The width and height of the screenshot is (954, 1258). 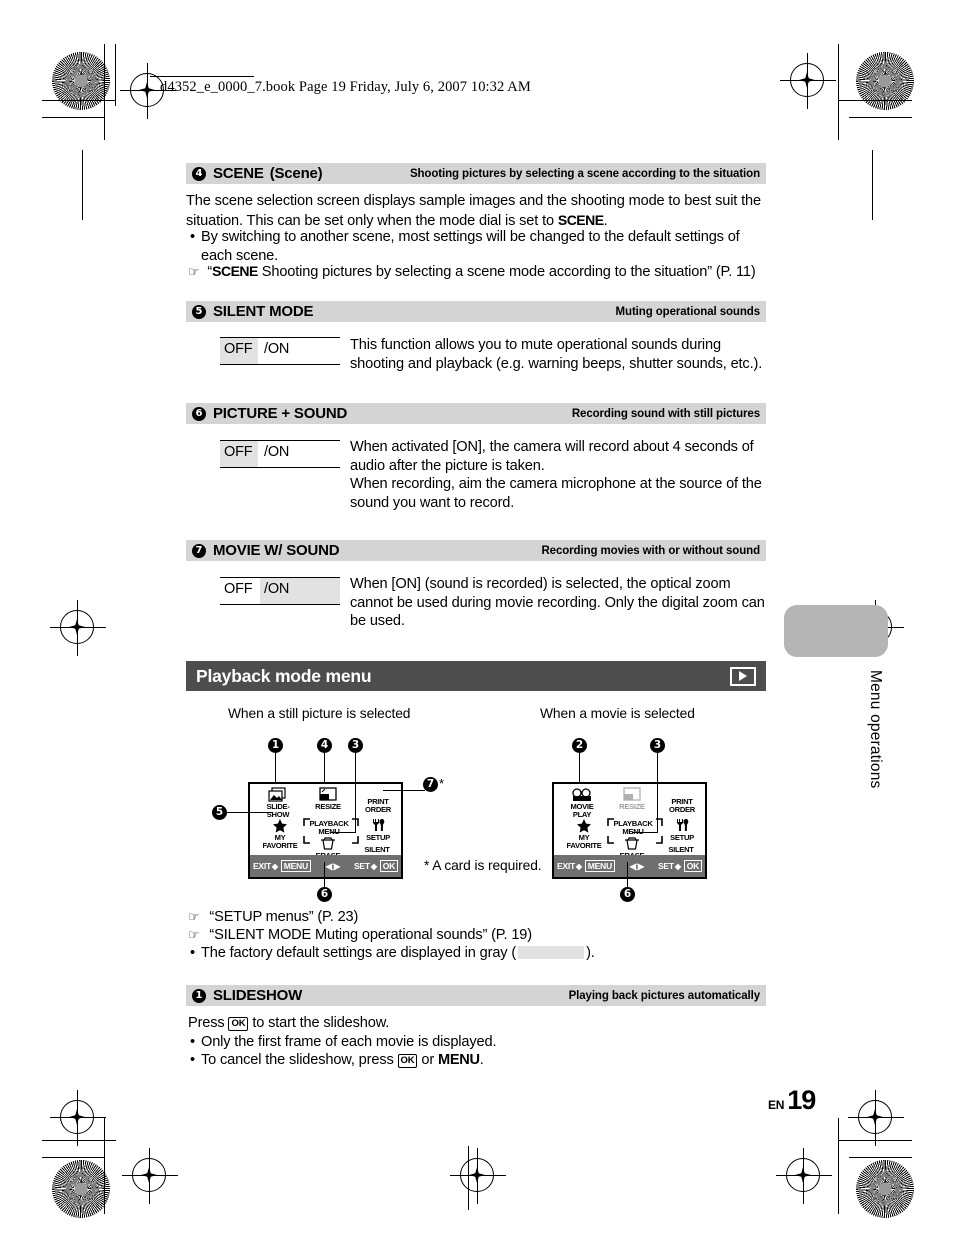 I want to click on slideshow-bullet2-mid: or, so click(x=427, y=1060).